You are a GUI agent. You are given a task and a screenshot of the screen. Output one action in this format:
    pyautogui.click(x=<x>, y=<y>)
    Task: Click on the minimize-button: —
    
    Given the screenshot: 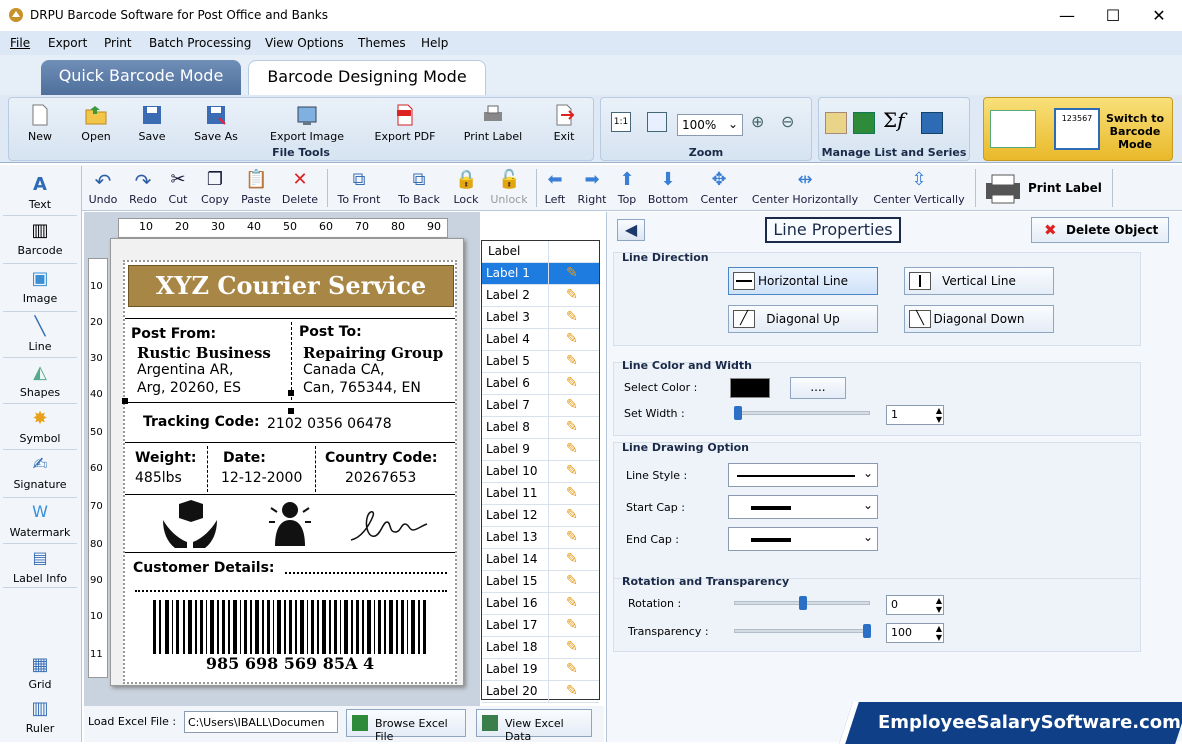 What is the action you would take?
    pyautogui.click(x=1067, y=15)
    